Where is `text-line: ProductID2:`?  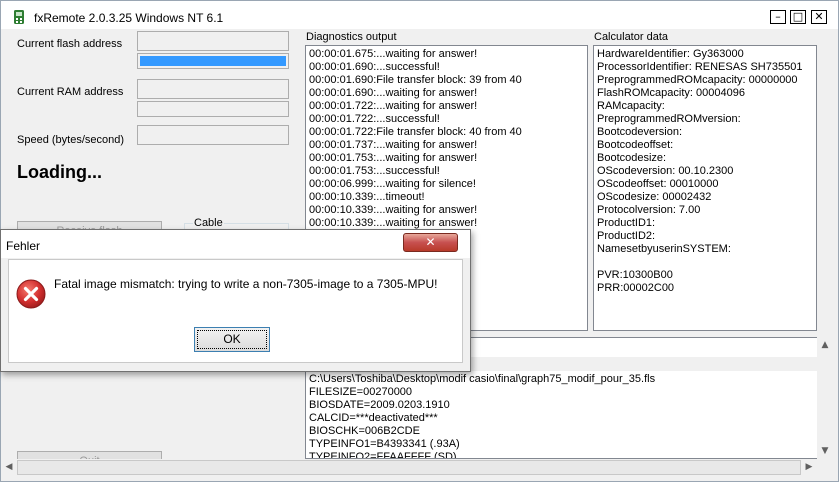 text-line: ProductID2: is located at coordinates (626, 236).